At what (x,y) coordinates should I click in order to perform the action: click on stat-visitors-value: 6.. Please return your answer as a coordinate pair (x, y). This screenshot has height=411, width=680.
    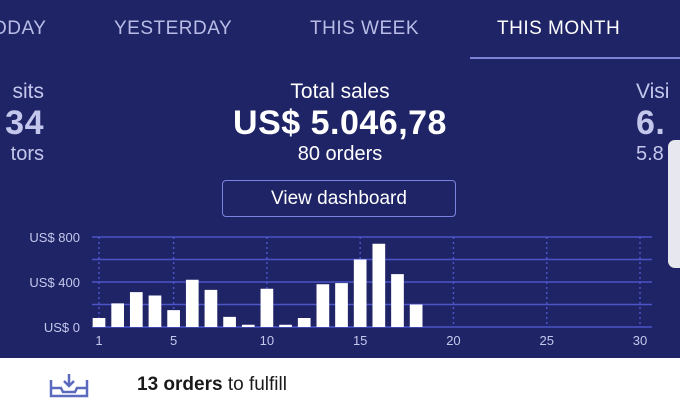
    Looking at the image, I should click on (651, 123).